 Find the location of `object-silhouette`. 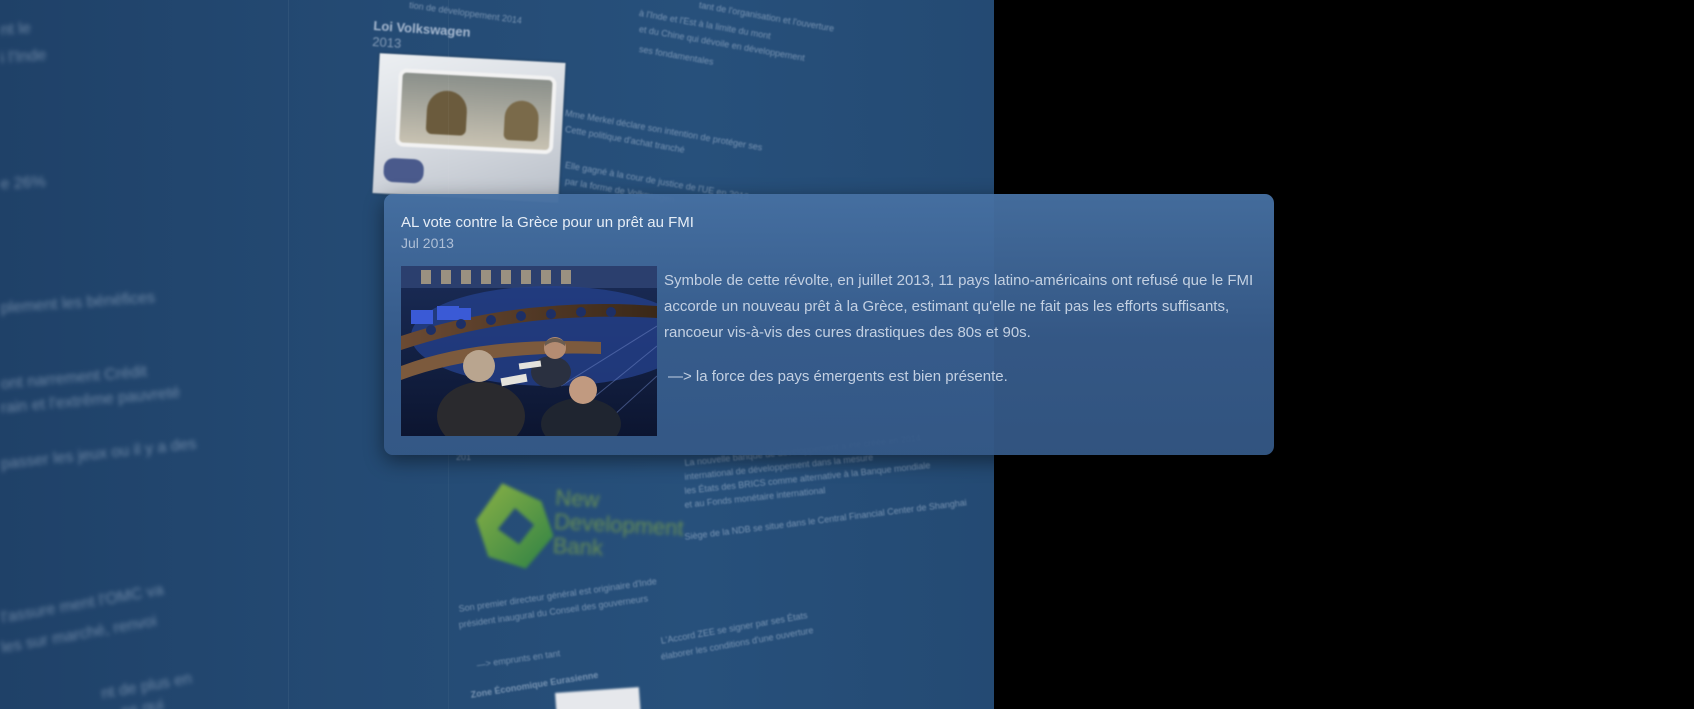

object-silhouette is located at coordinates (404, 170).